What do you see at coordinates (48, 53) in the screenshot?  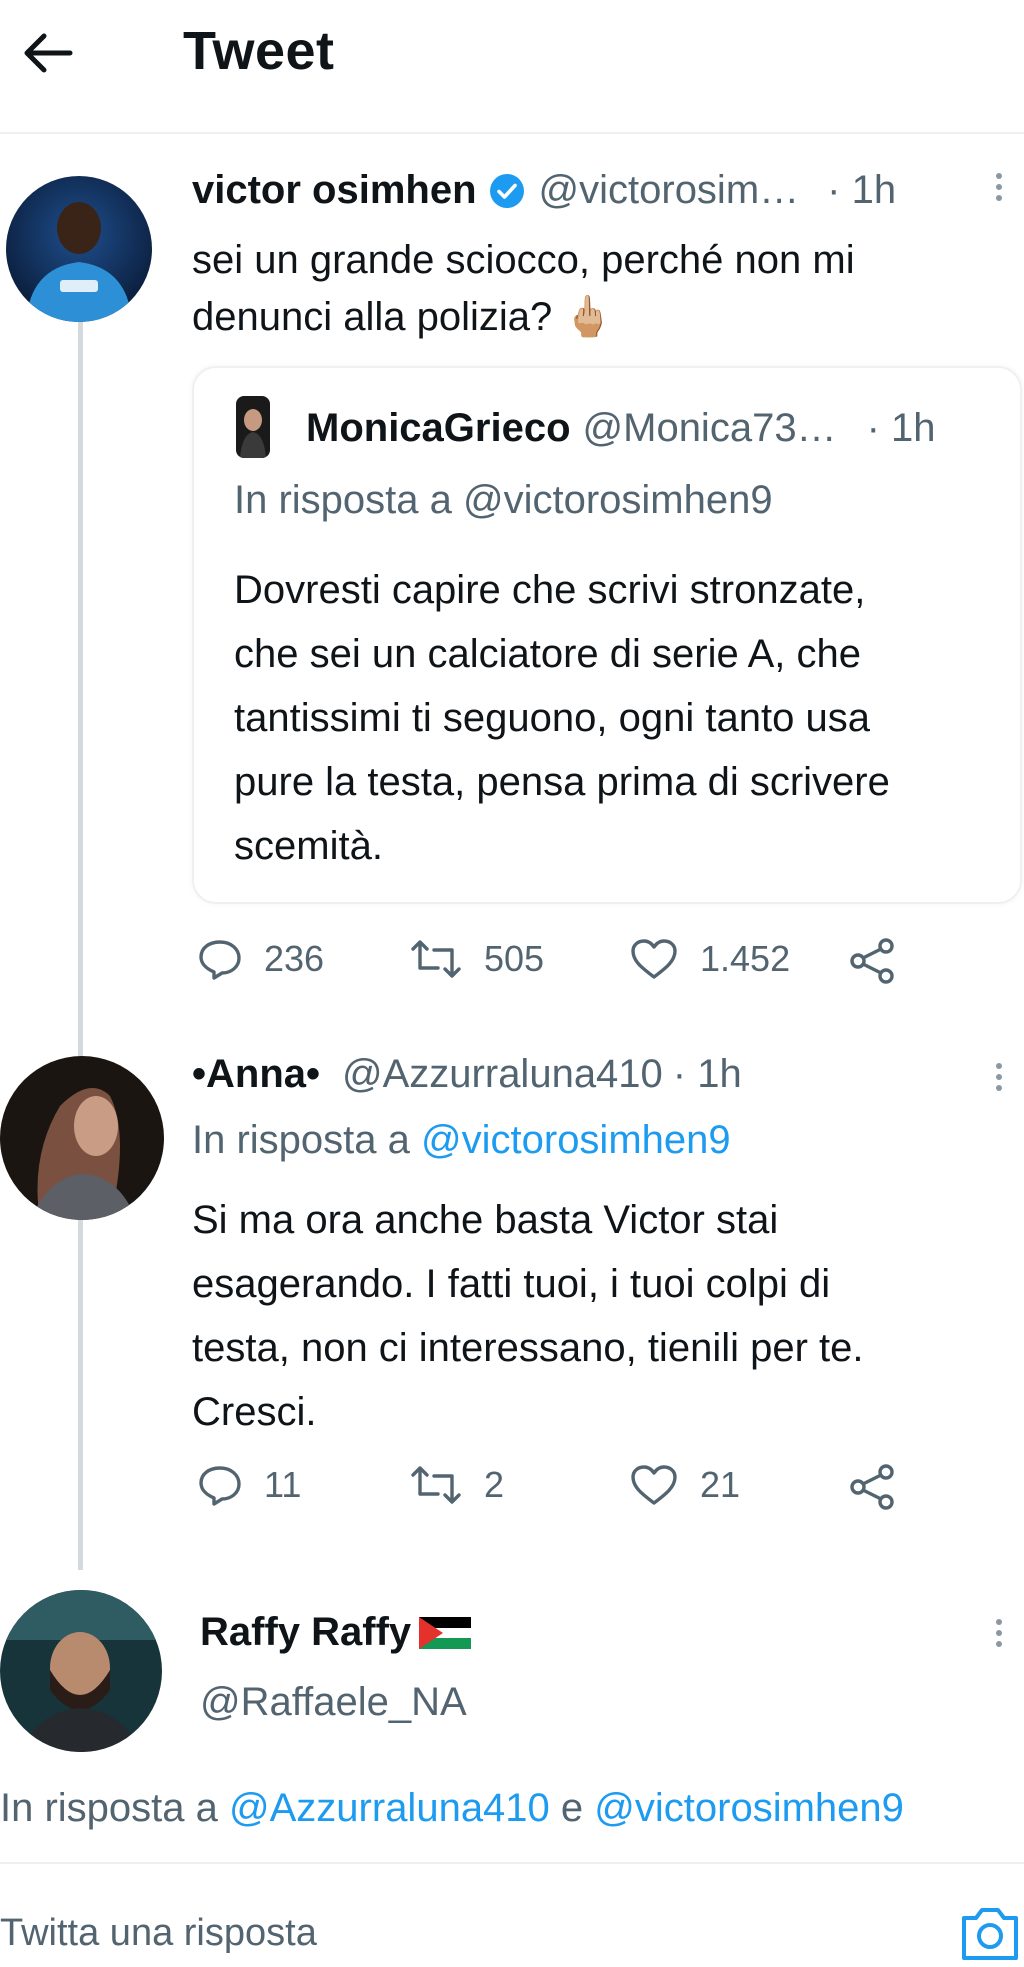 I see `back-arrow-icon` at bounding box center [48, 53].